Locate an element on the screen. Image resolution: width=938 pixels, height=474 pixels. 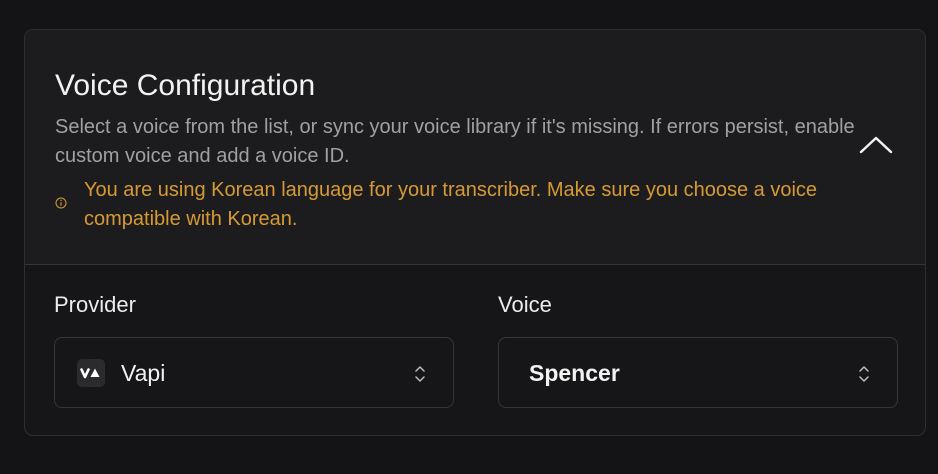
provider-label: Provider is located at coordinates (95, 304).